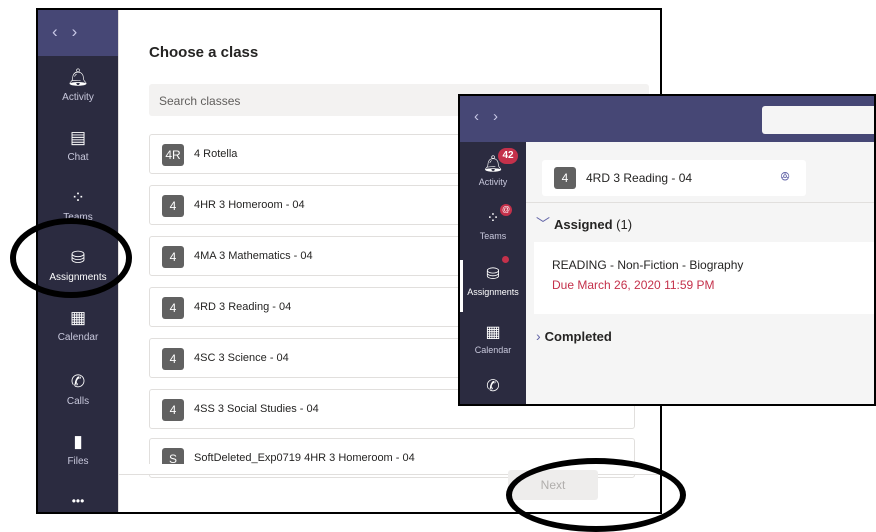 The width and height of the screenshot is (876, 532). I want to click on more-icon: •••, so click(78, 501).